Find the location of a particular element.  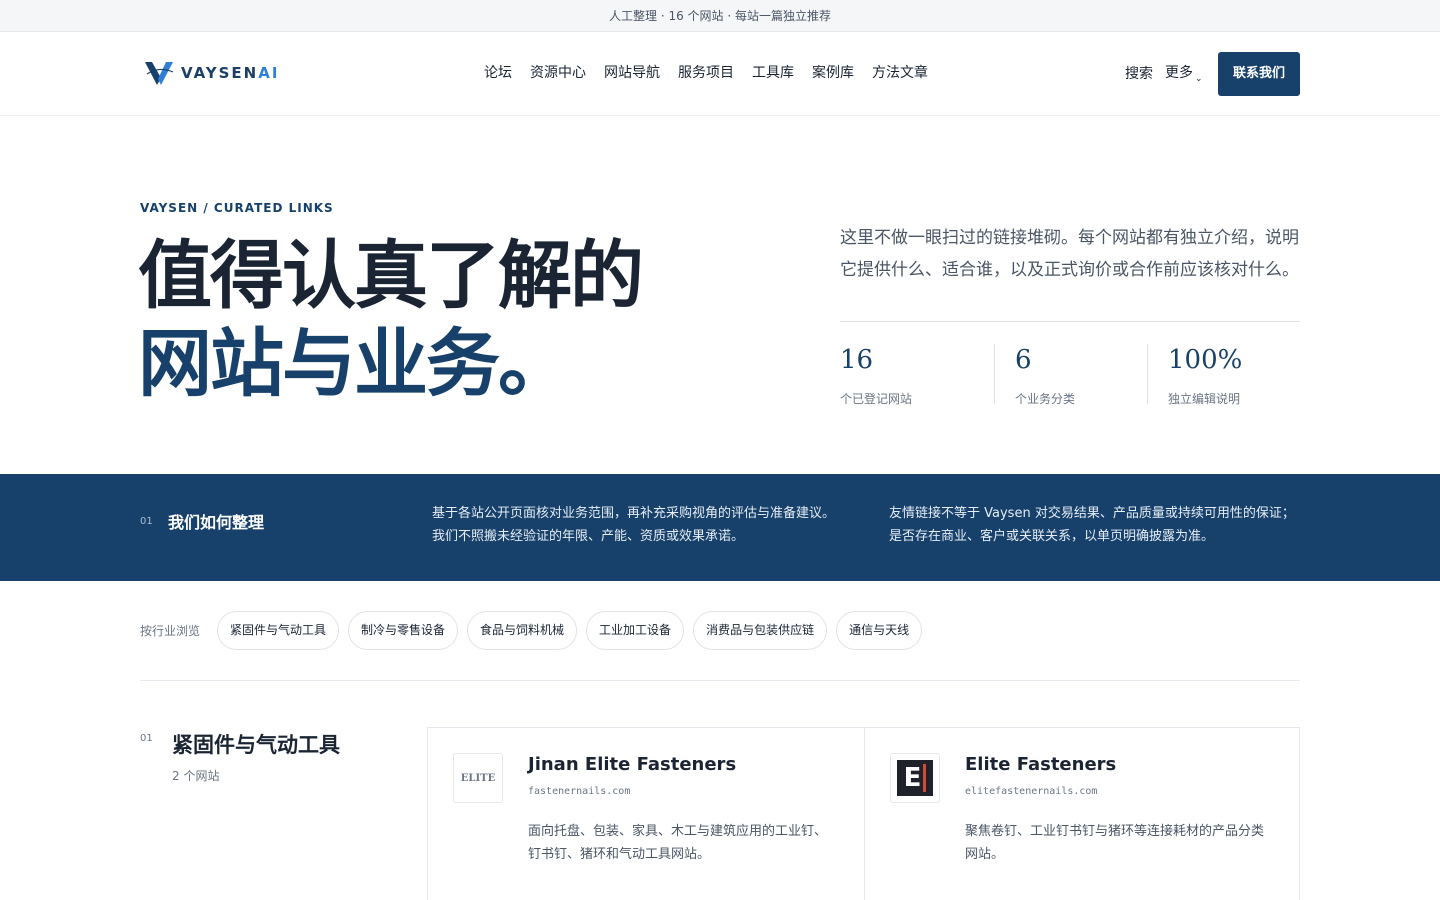

stat-label: 独立编辑说明 is located at coordinates (1204, 399).